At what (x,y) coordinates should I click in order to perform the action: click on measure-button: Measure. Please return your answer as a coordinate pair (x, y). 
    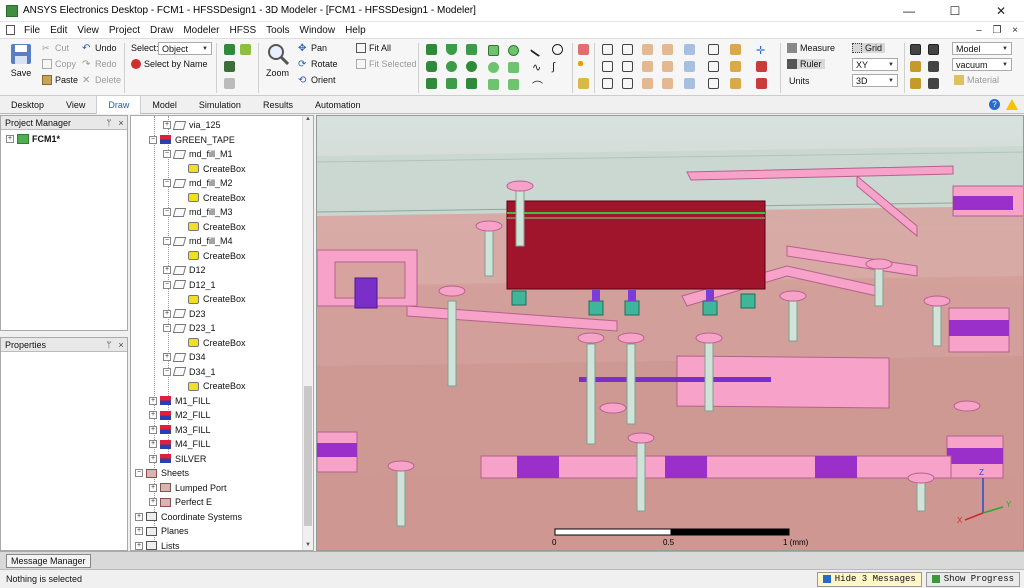
    Looking at the image, I should click on (811, 48).